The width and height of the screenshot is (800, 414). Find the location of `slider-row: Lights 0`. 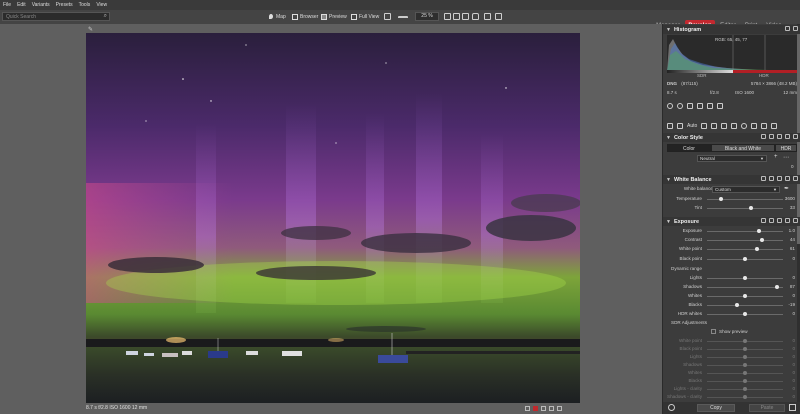

slider-row: Lights 0 is located at coordinates (732, 357).